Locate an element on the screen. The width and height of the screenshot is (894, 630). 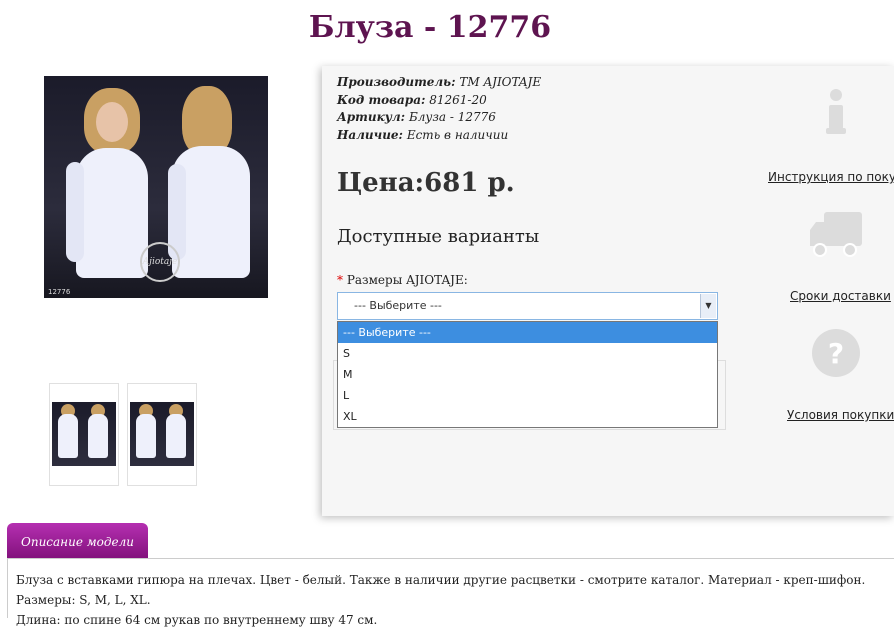
size-dropdown-list: --- Выберите --- S M L XL is located at coordinates (527, 374).